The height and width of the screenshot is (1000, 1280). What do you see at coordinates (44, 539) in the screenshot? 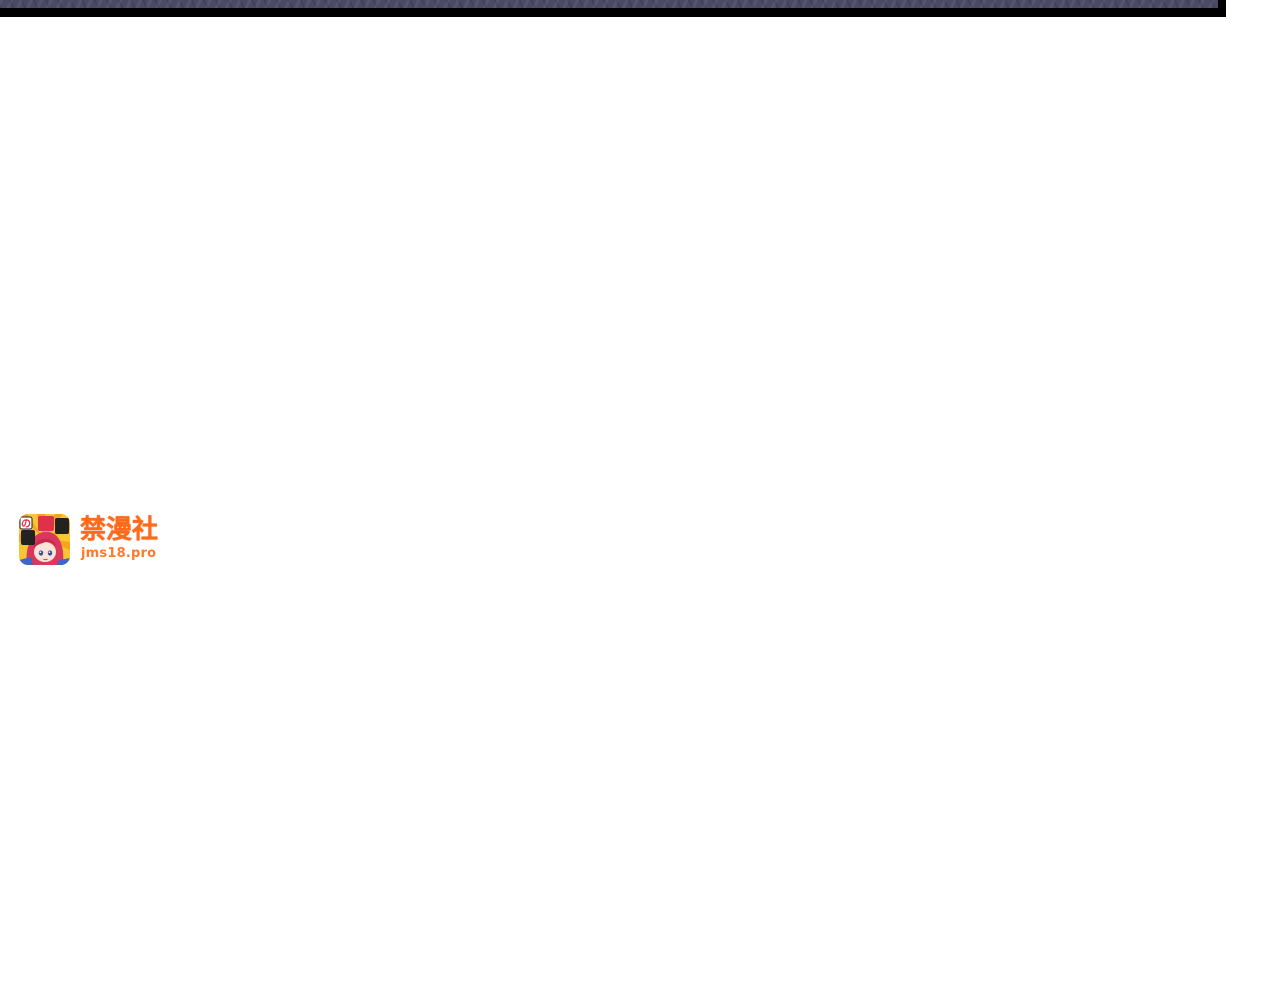
I see `app-logo-icon: の` at bounding box center [44, 539].